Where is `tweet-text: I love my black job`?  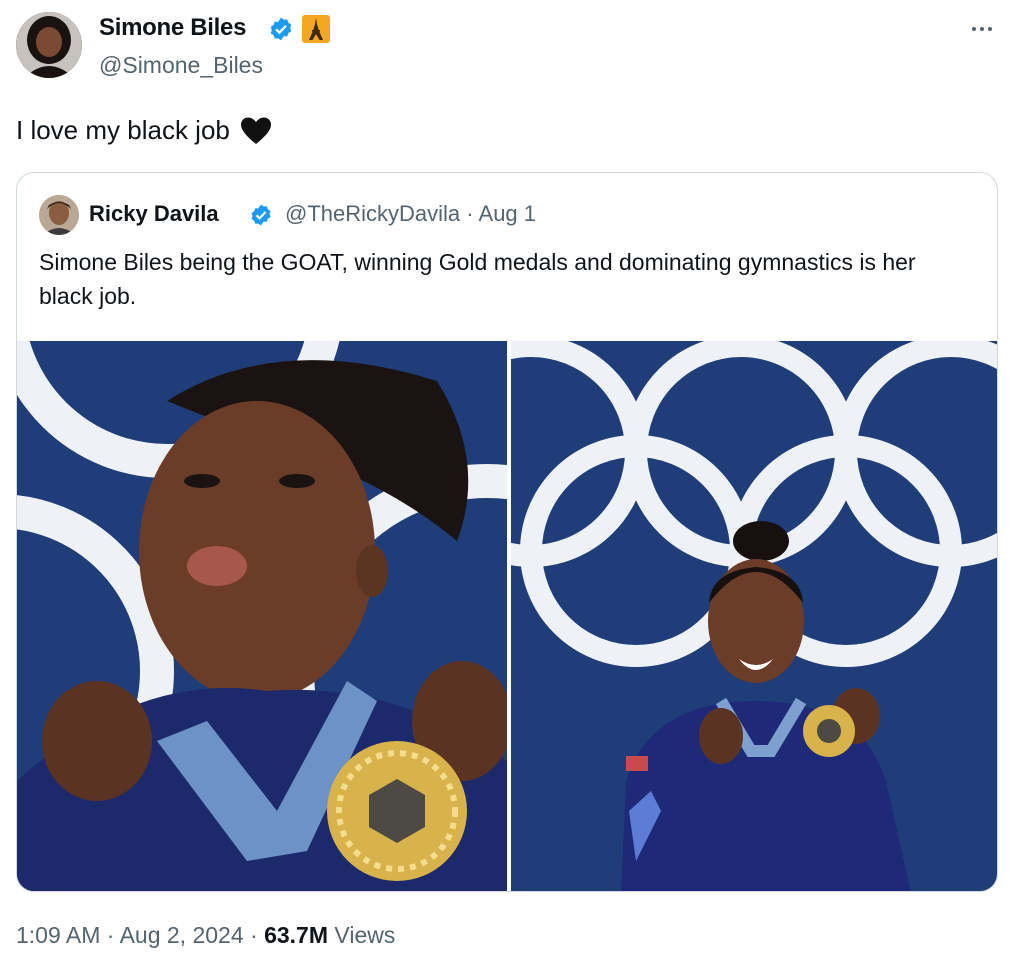 tweet-text: I love my black job is located at coordinates (144, 130).